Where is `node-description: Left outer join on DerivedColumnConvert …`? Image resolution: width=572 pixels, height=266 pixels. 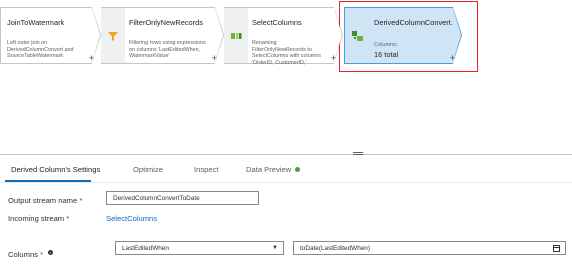
node-description: Left outer join on DerivedColumnConvert … is located at coordinates (40, 50).